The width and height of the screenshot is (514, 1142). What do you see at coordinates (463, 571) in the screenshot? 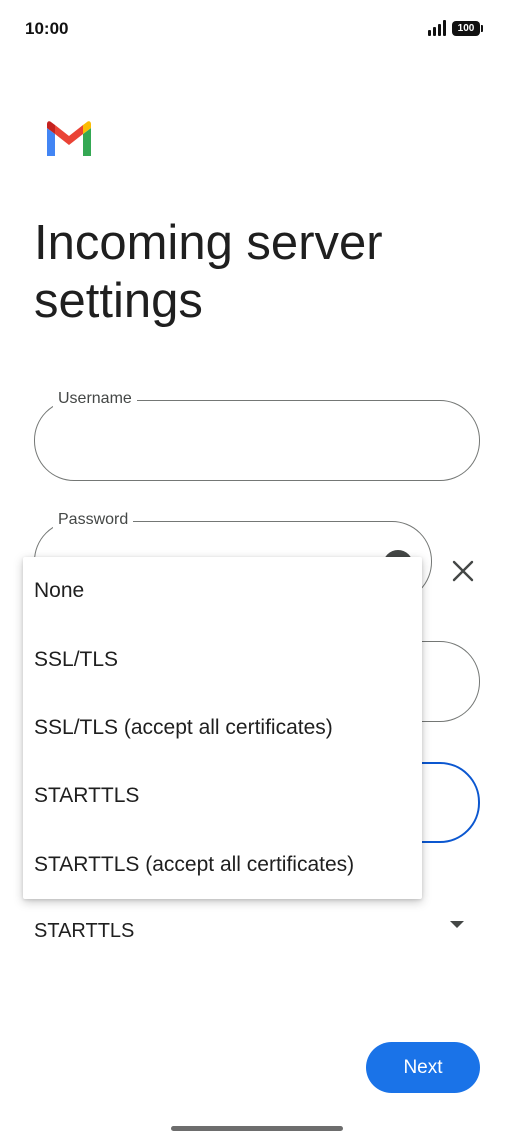
I see `close-icon` at bounding box center [463, 571].